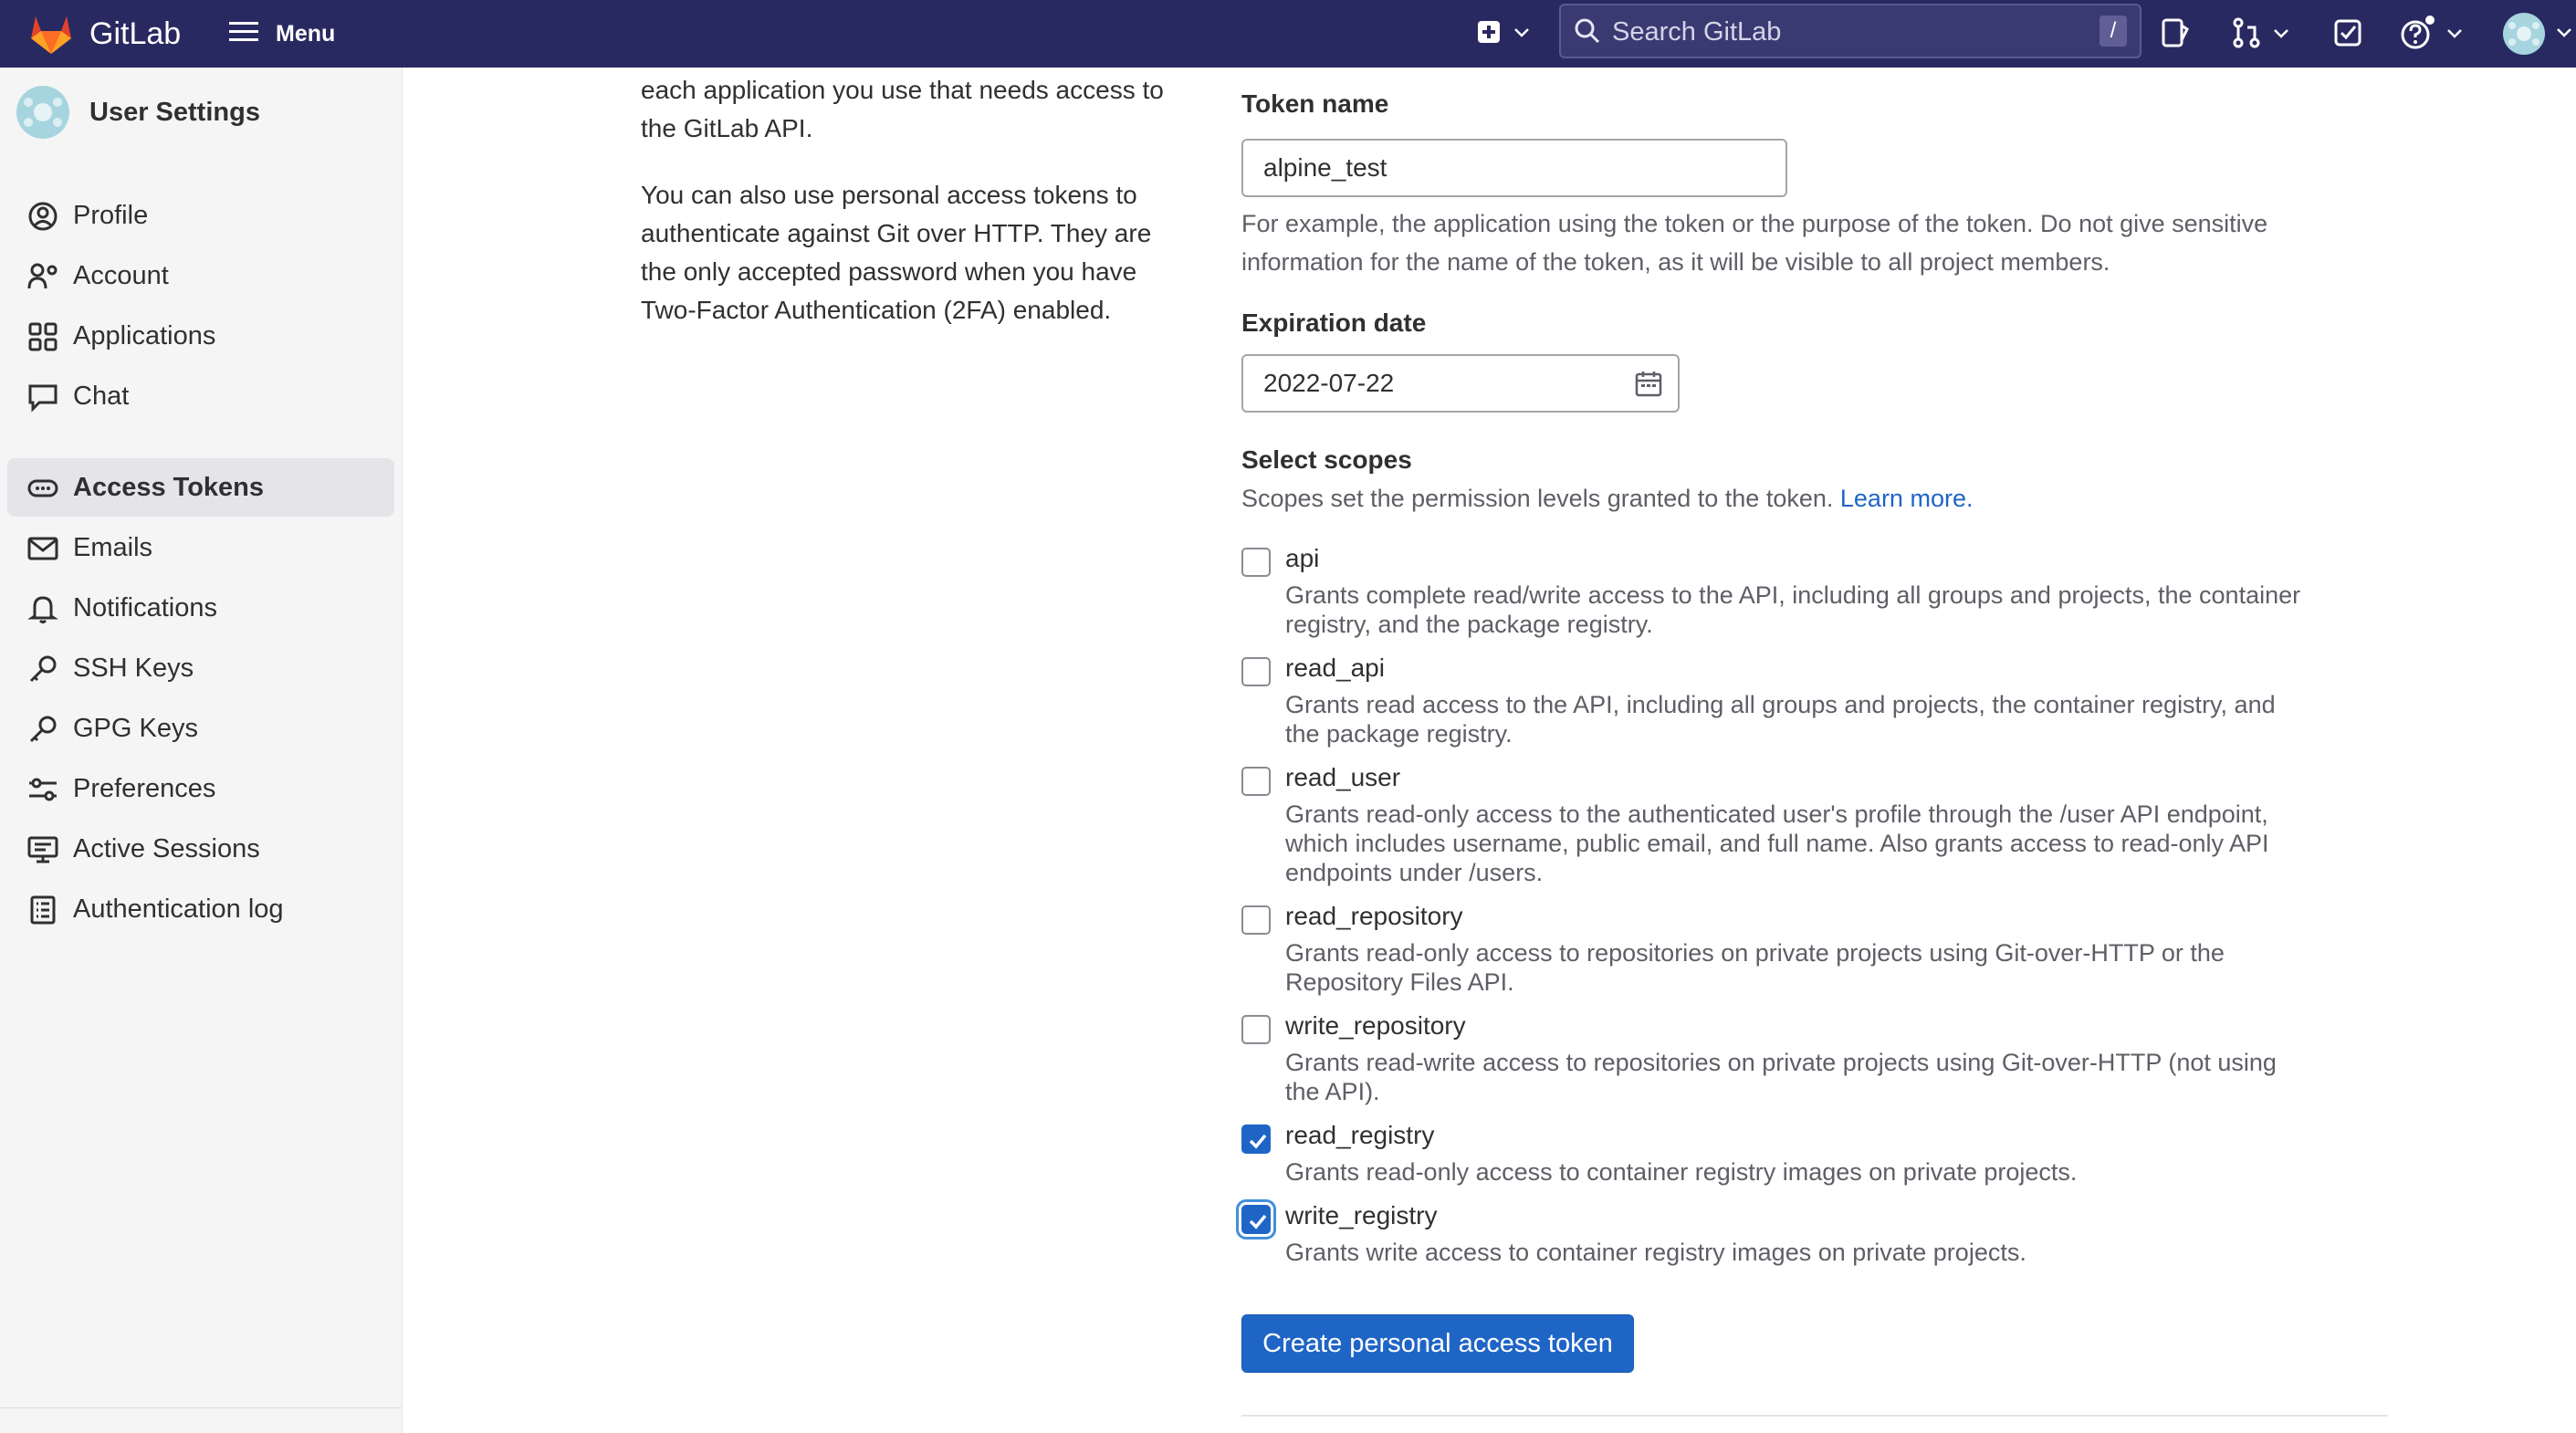 The width and height of the screenshot is (2576, 1433). Describe the element at coordinates (1514, 168) in the screenshot. I see `token-name-input: alpine_test` at that location.